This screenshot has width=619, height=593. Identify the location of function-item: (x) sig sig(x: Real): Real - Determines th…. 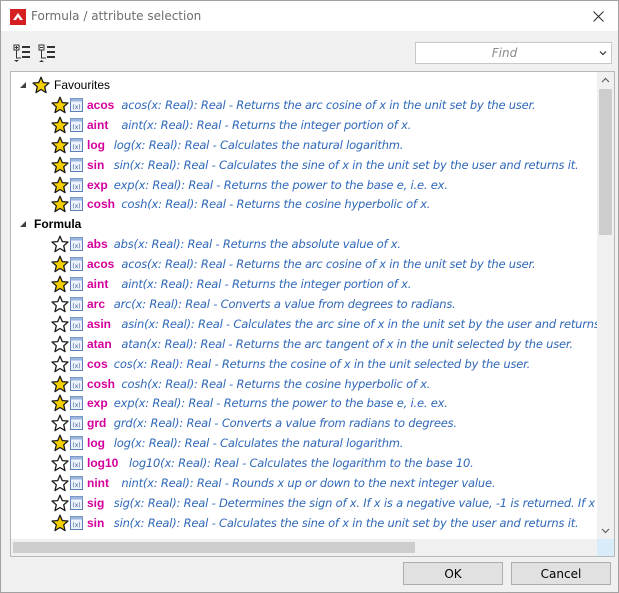
(304, 503).